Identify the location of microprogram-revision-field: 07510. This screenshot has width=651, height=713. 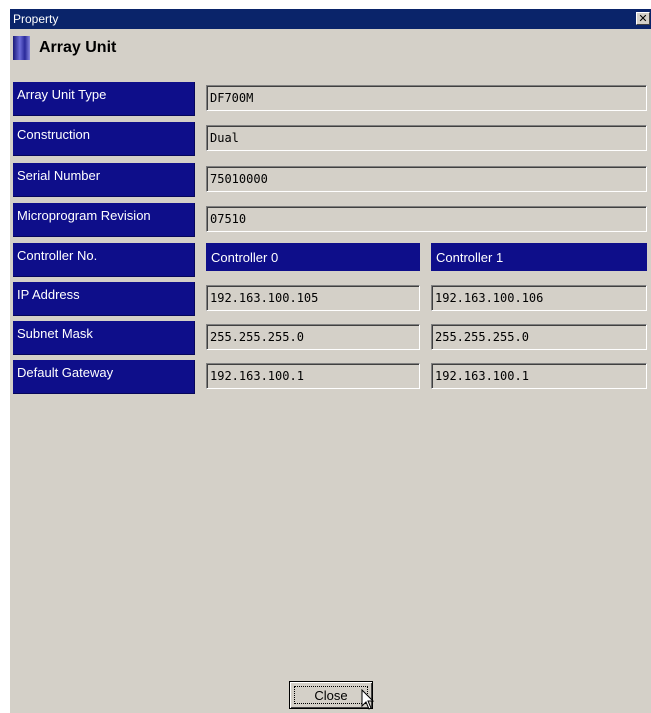
(426, 219).